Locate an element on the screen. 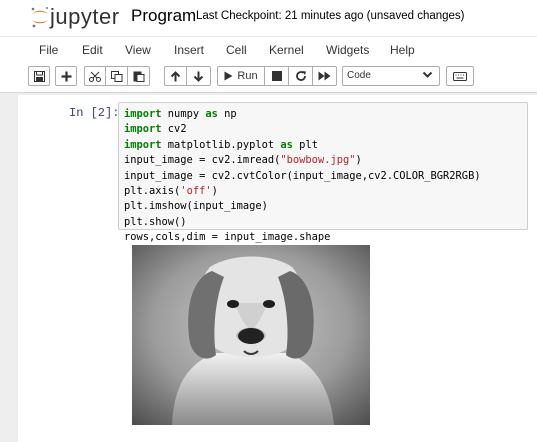 The height and width of the screenshot is (442, 537). save-button is located at coordinates (39, 76).